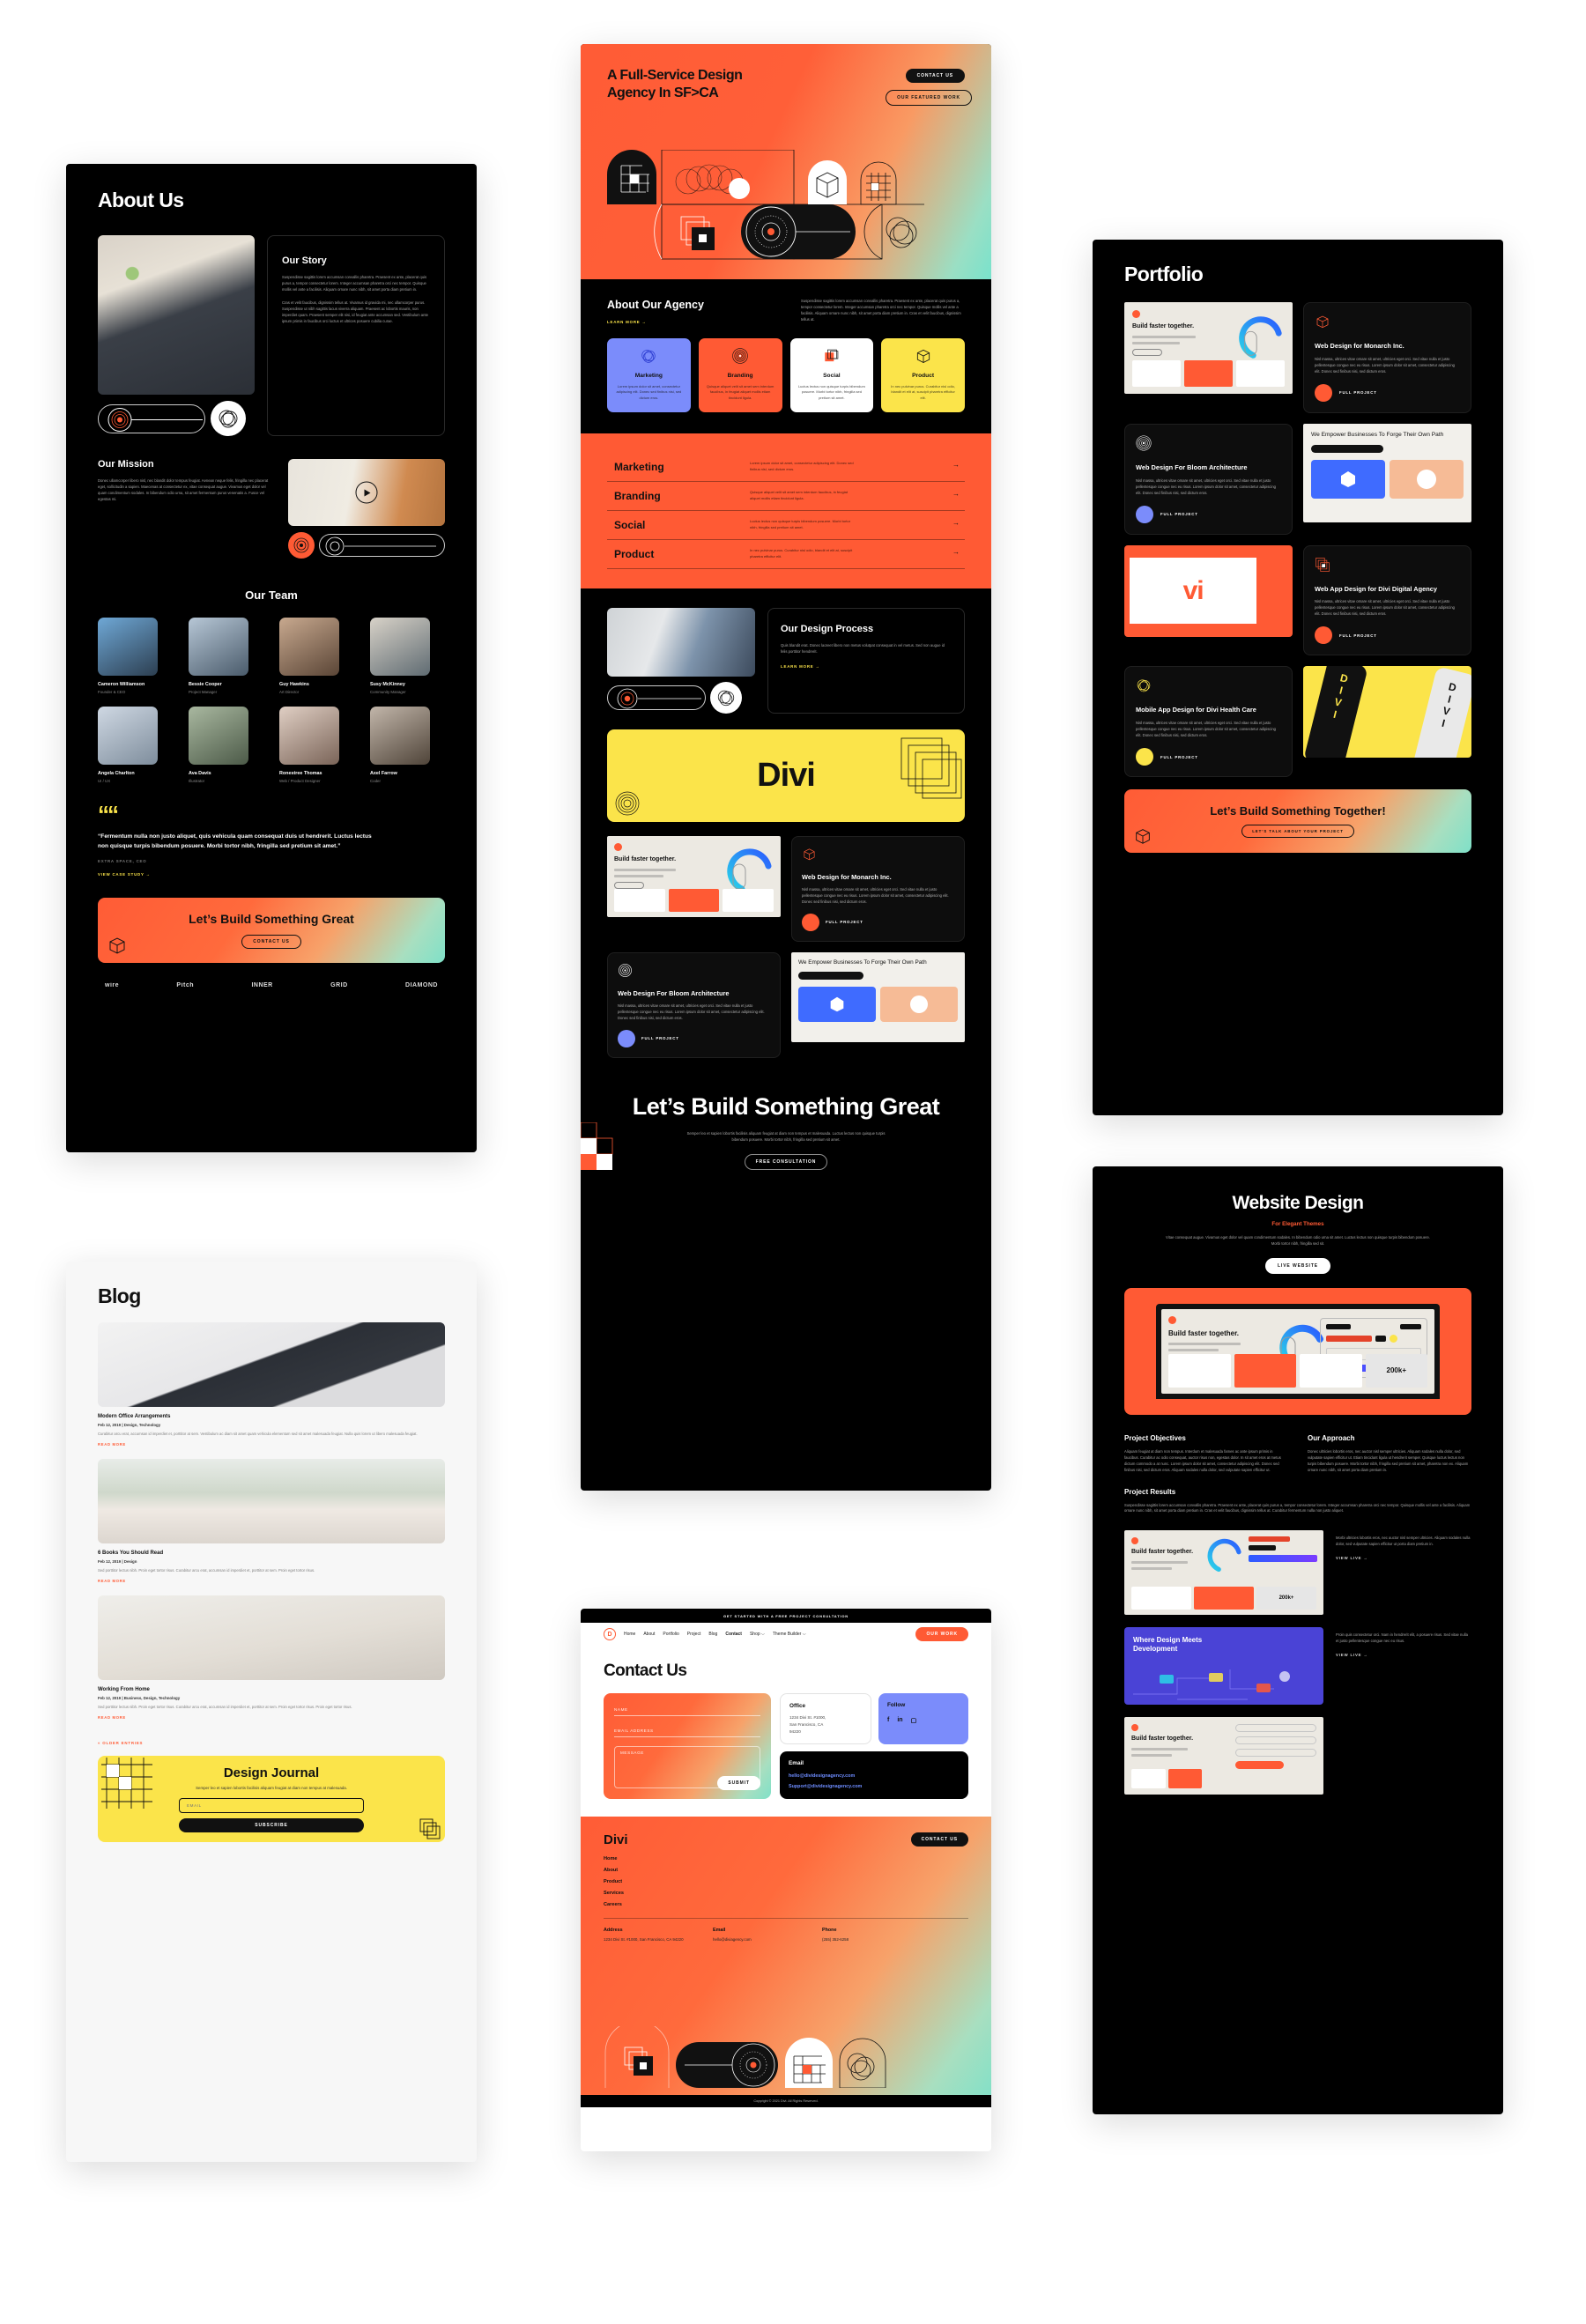 The image size is (1586, 2324). Describe the element at coordinates (786, 1904) in the screenshot. I see `footer-link: Careers` at that location.